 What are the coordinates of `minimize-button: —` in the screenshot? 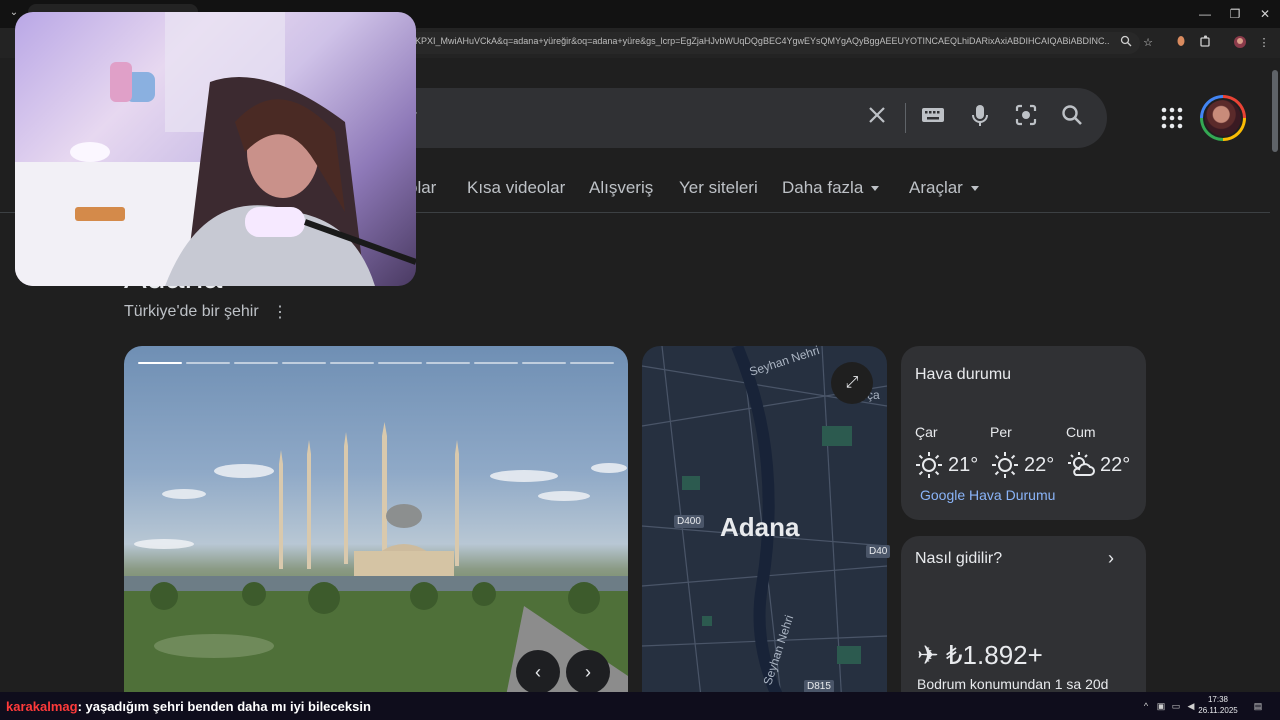 It's located at (1205, 14).